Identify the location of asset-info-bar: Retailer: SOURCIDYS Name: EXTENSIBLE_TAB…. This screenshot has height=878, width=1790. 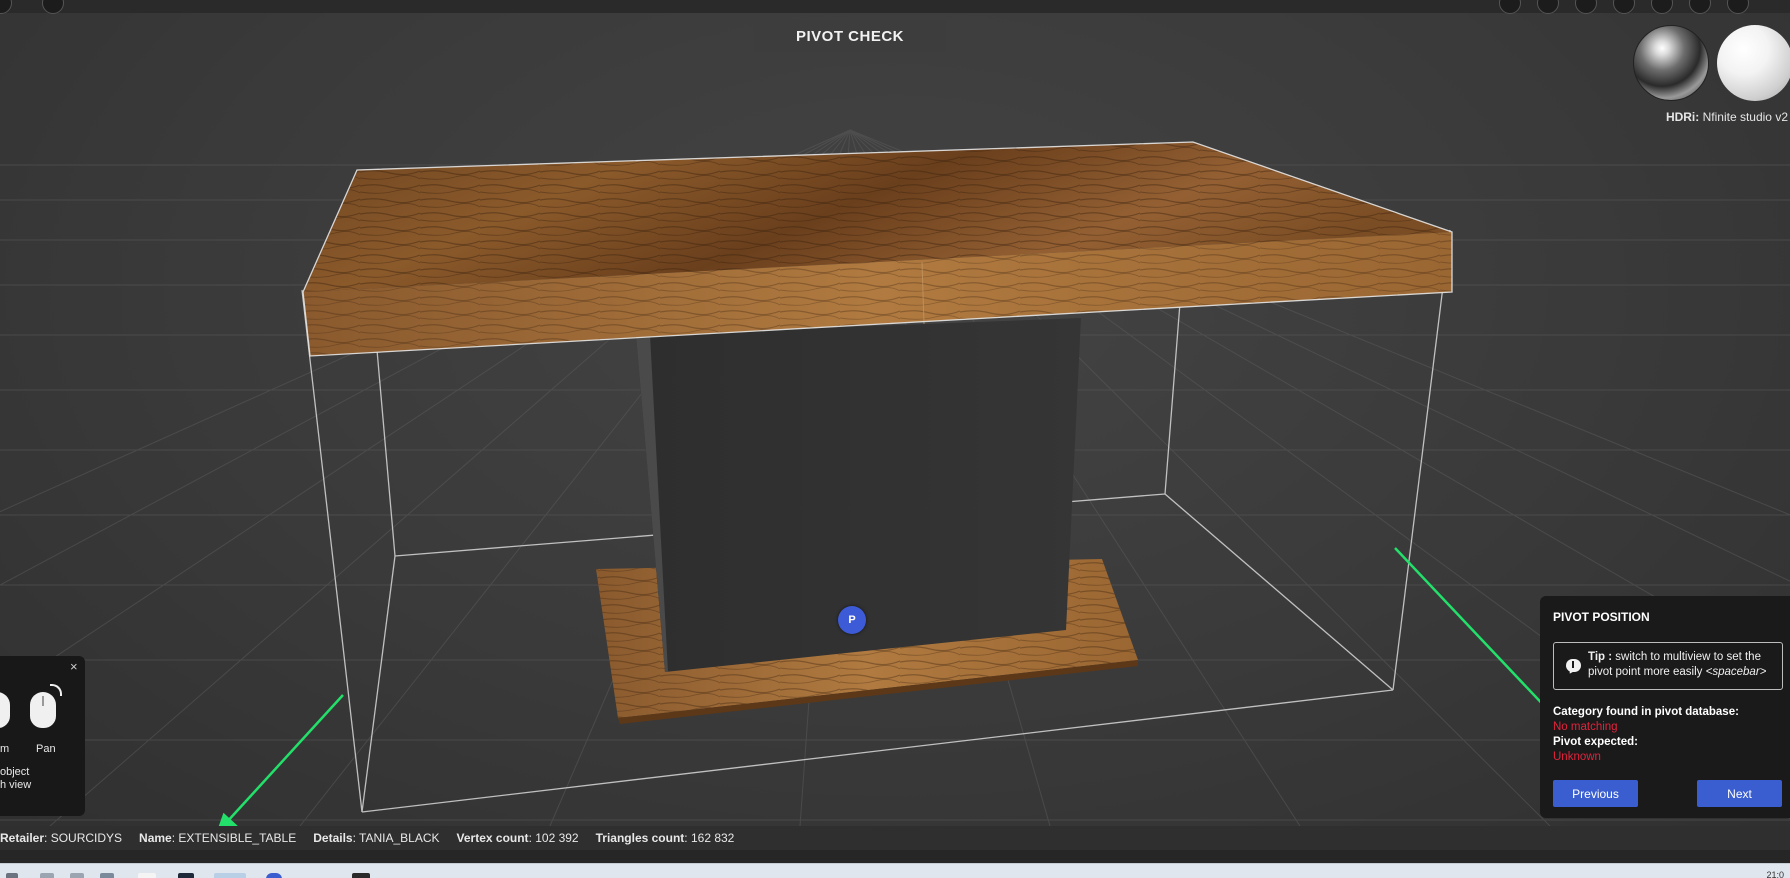
(895, 838).